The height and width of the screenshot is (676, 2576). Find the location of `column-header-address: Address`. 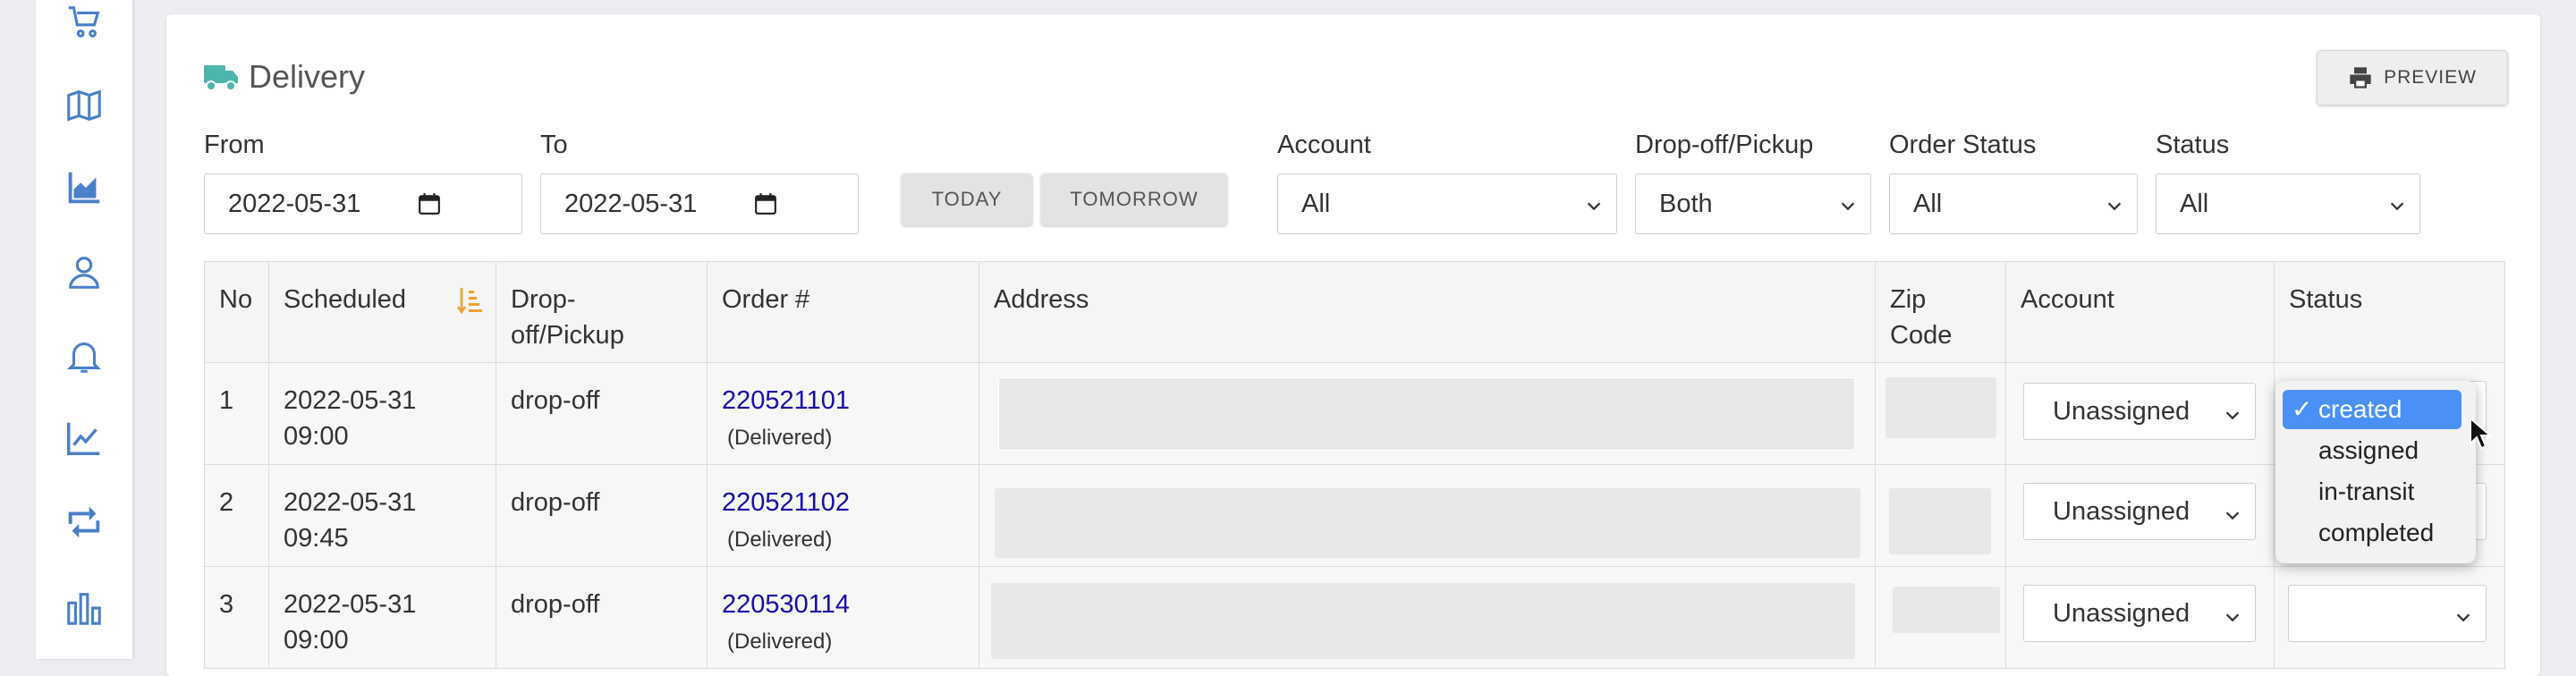

column-header-address: Address is located at coordinates (1427, 312).